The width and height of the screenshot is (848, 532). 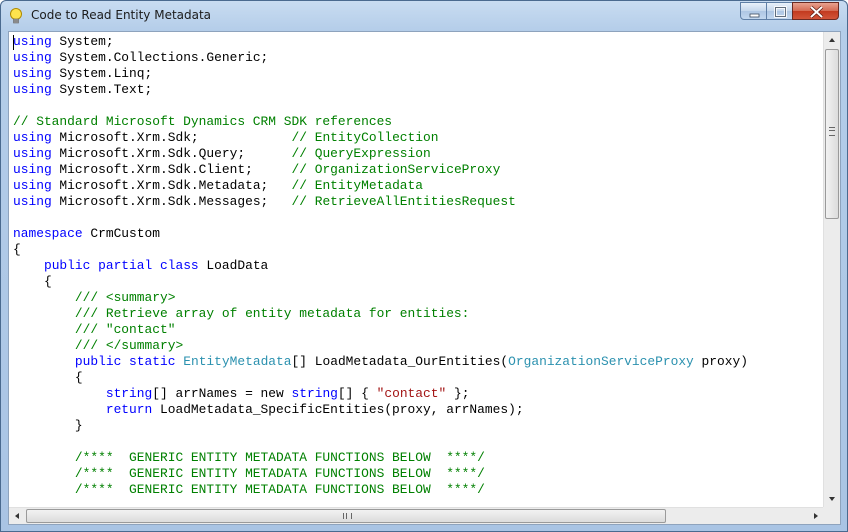 What do you see at coordinates (418, 42) in the screenshot?
I see `code-line: using System;` at bounding box center [418, 42].